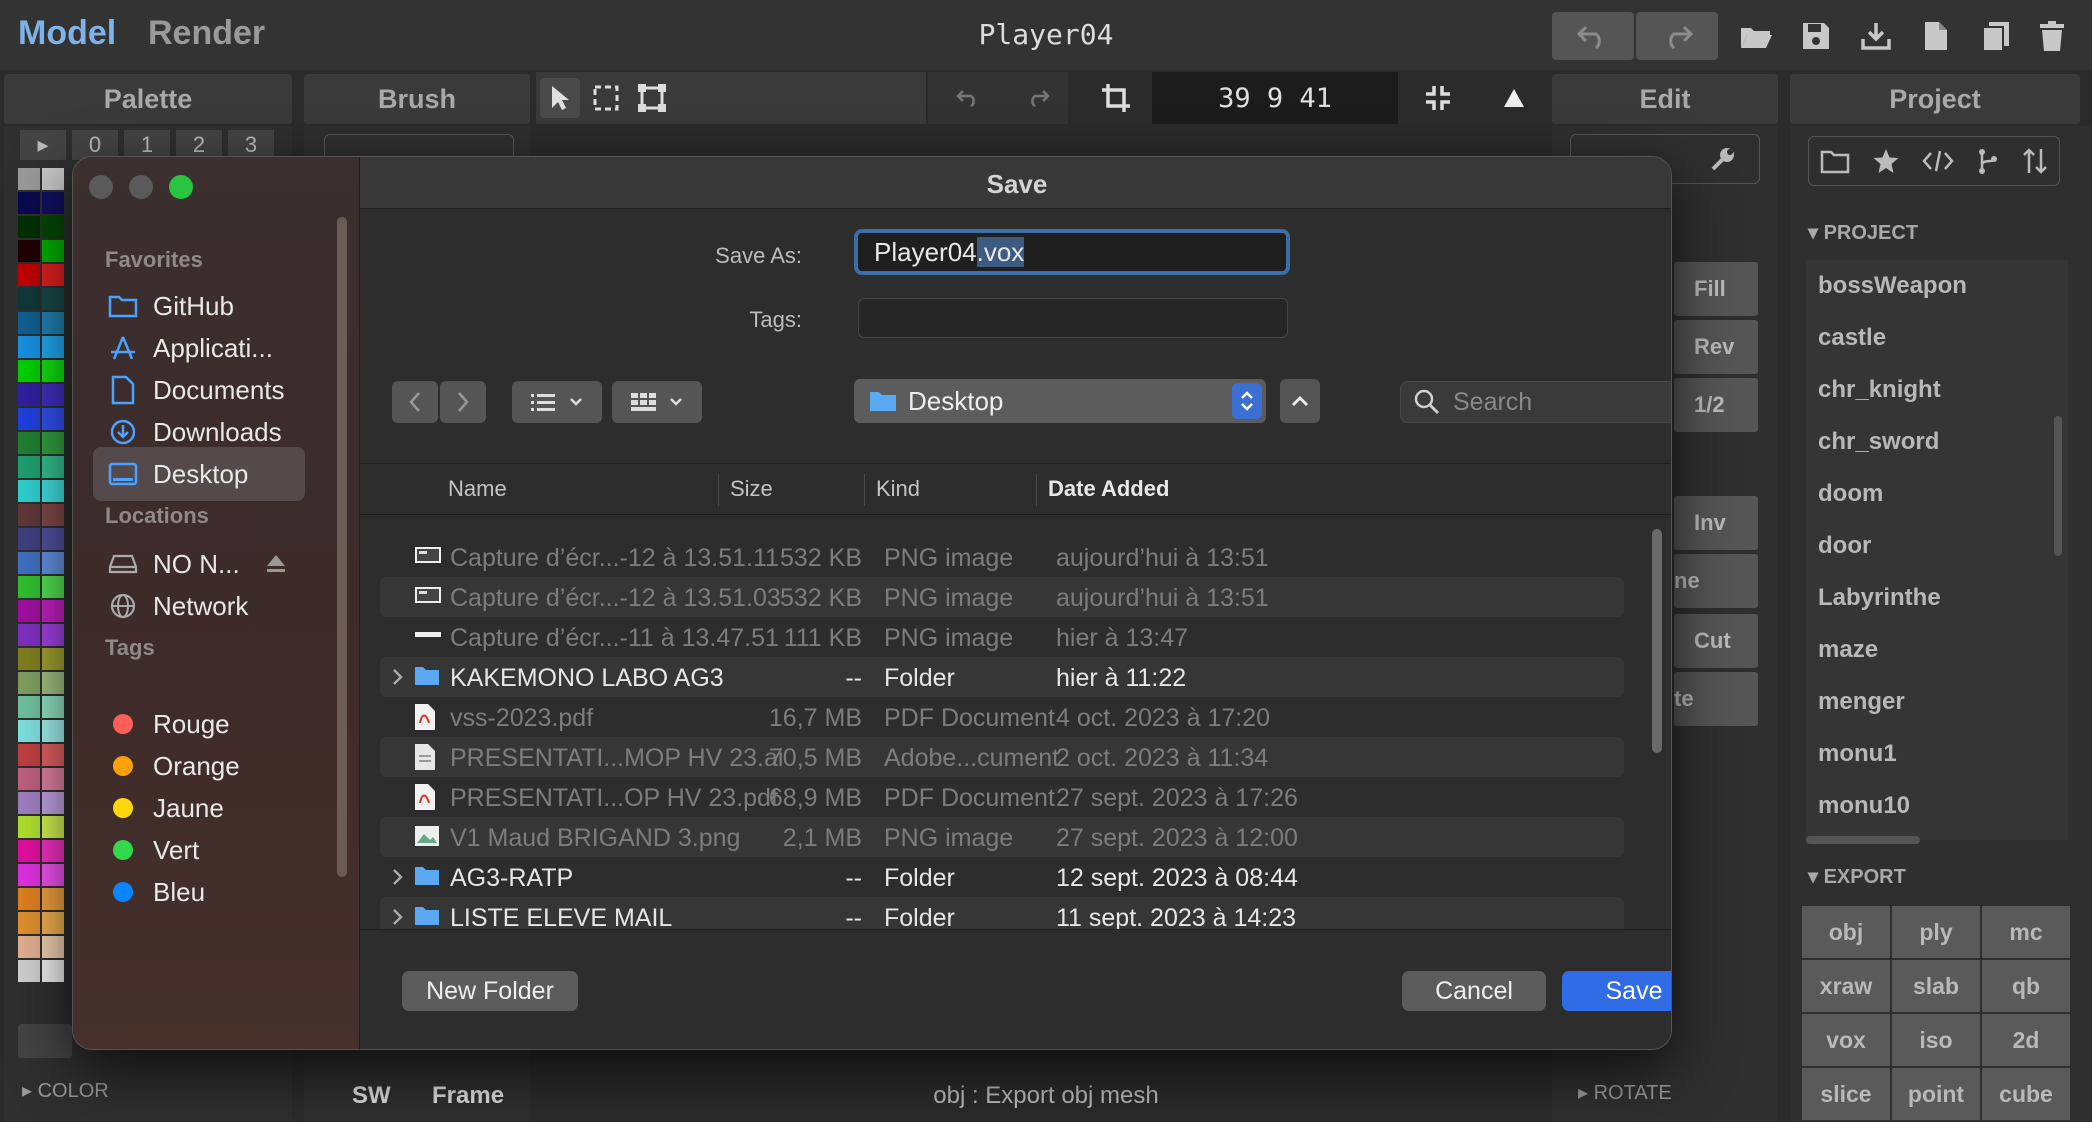  I want to click on minimize-window-button, so click(141, 187).